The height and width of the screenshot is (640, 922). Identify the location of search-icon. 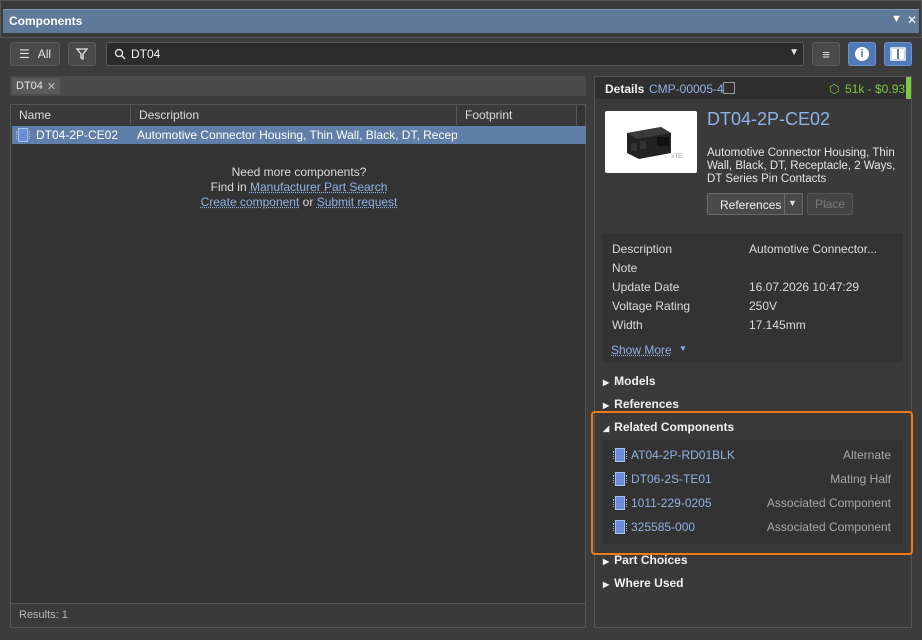
(120, 54).